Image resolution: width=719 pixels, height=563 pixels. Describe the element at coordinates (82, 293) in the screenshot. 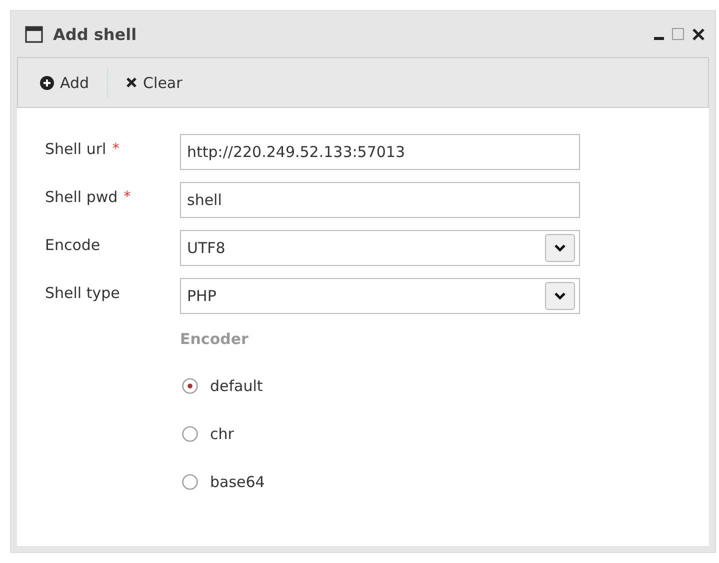

I see `field-label: Shell type` at that location.